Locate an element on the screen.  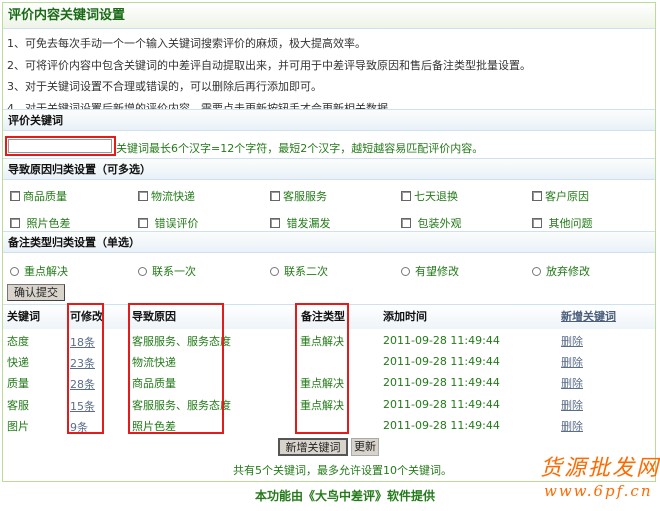
row-keyword: 态度 is located at coordinates (18, 341).